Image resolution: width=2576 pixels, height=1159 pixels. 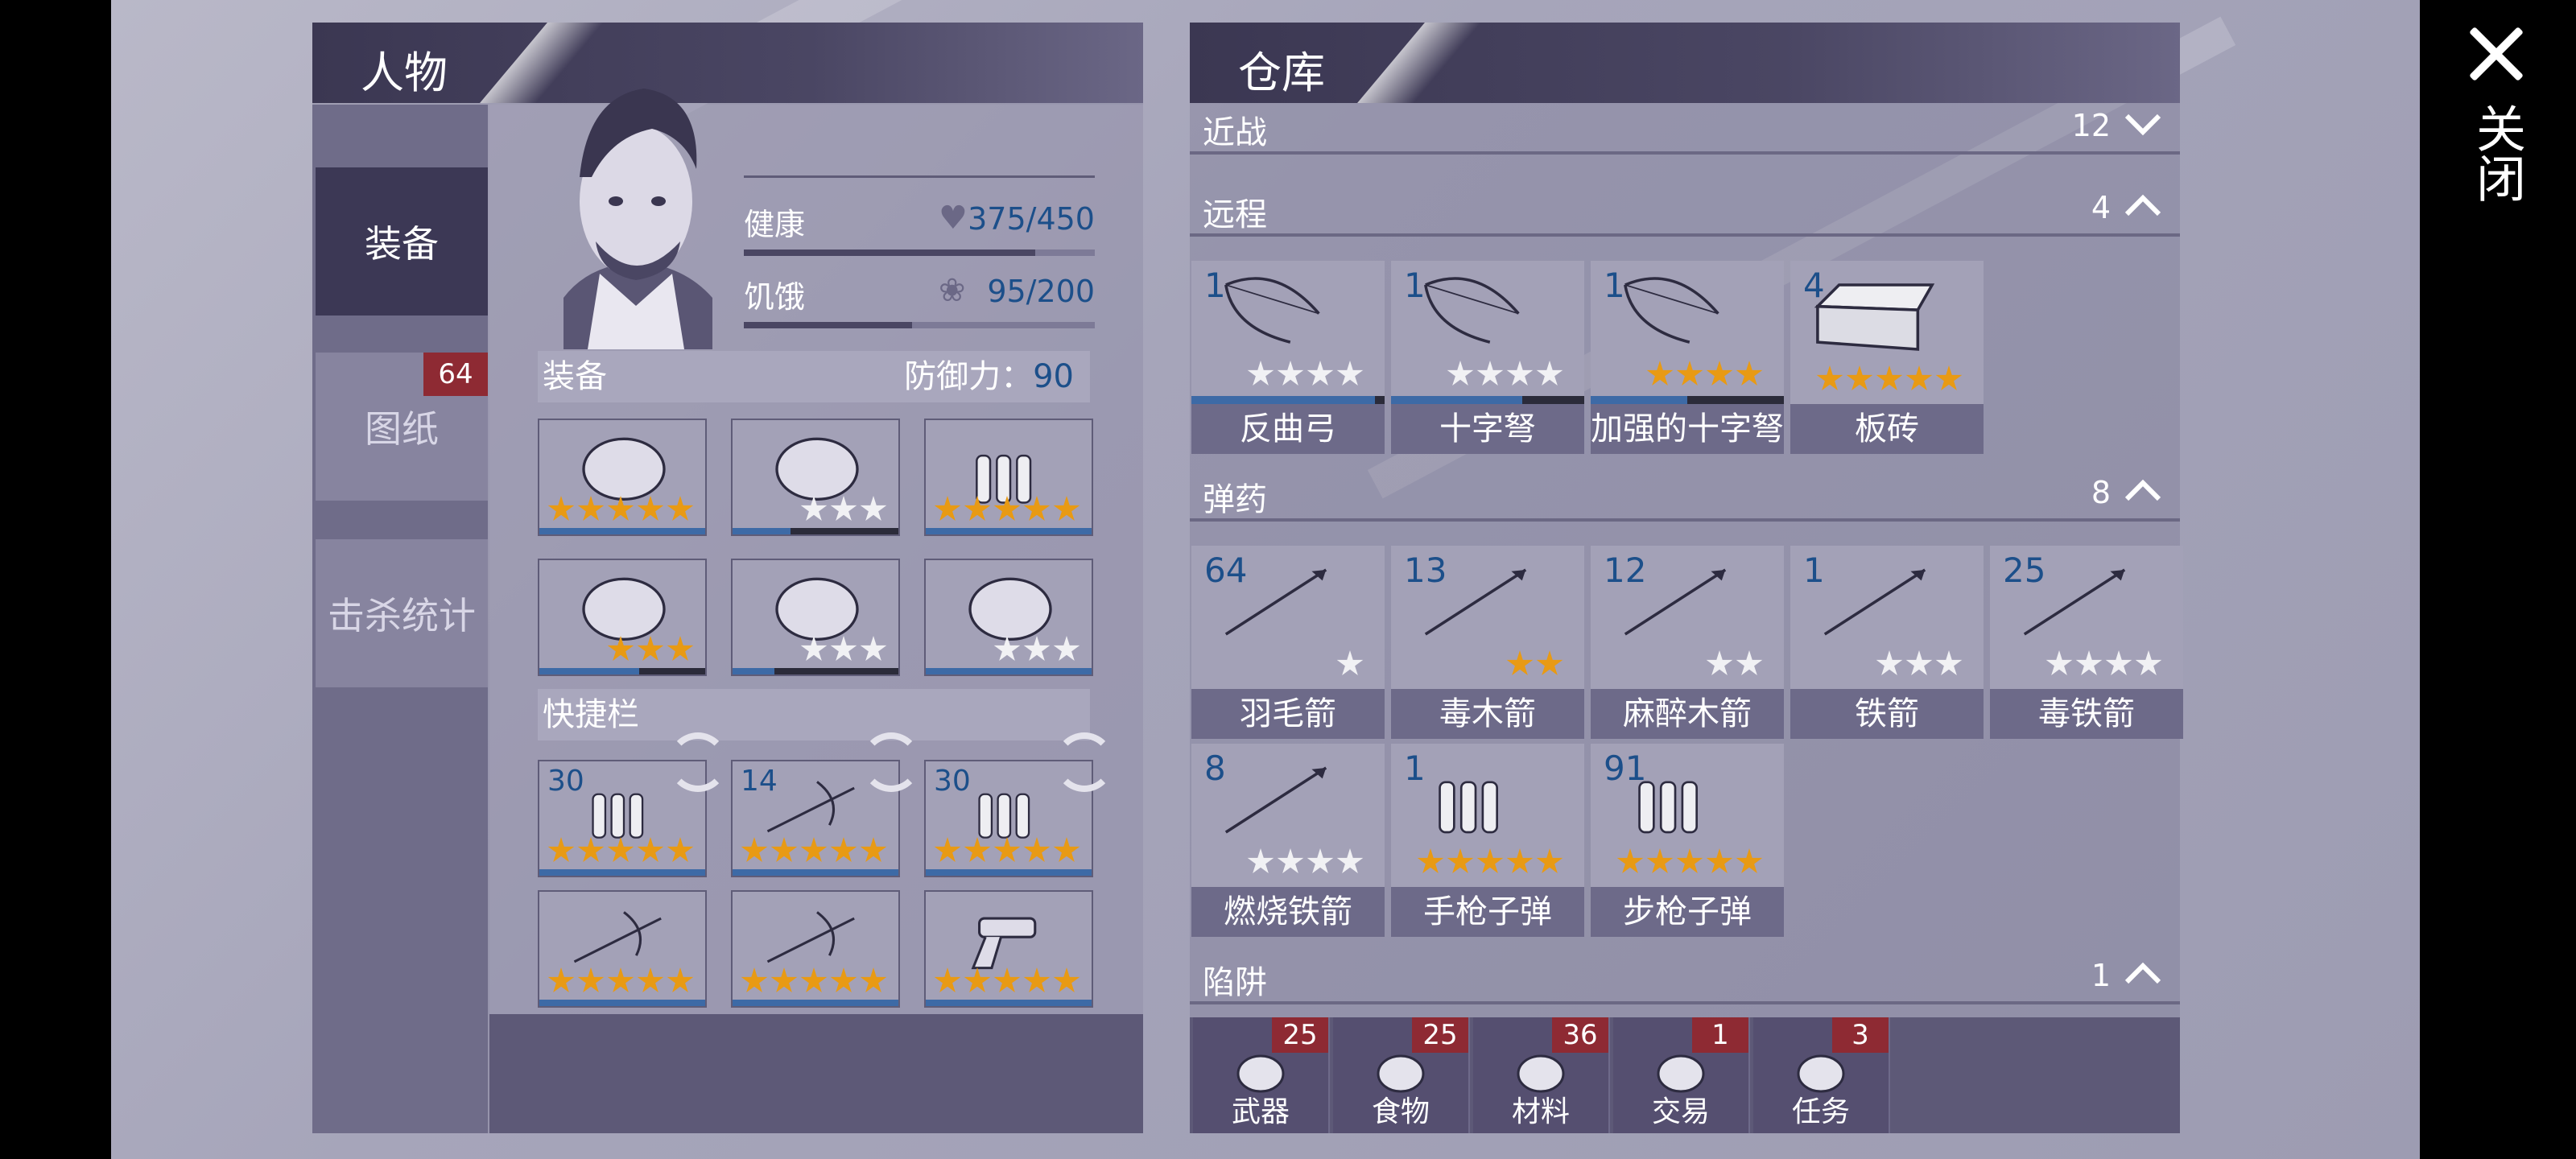 I want to click on health-label: 健康, so click(x=775, y=224).